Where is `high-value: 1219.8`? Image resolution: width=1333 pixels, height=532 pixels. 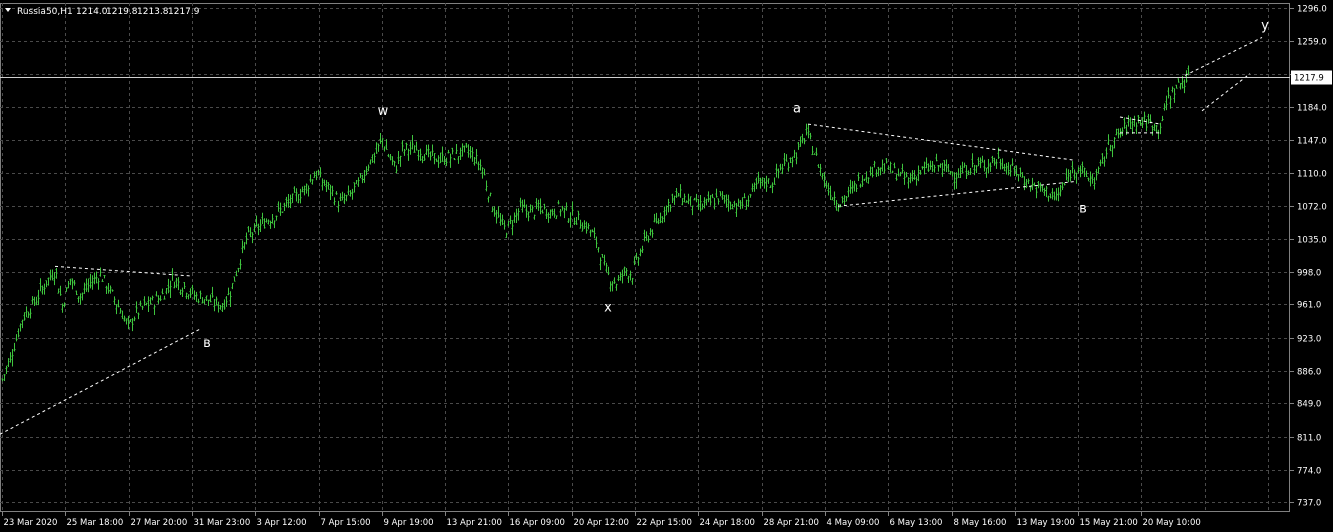 high-value: 1219.8 is located at coordinates (122, 12).